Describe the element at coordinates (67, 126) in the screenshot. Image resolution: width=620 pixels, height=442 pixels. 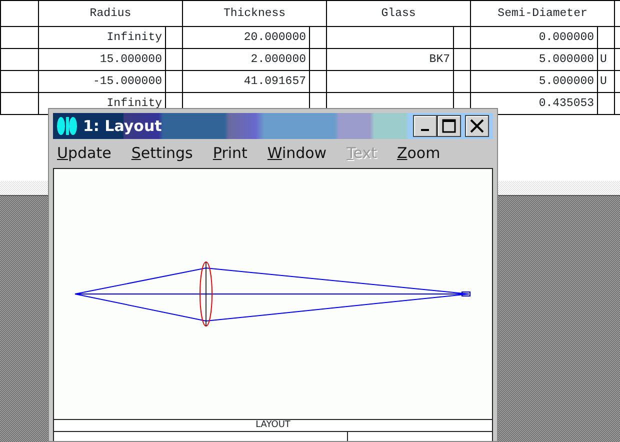
I see `lens-icon` at that location.